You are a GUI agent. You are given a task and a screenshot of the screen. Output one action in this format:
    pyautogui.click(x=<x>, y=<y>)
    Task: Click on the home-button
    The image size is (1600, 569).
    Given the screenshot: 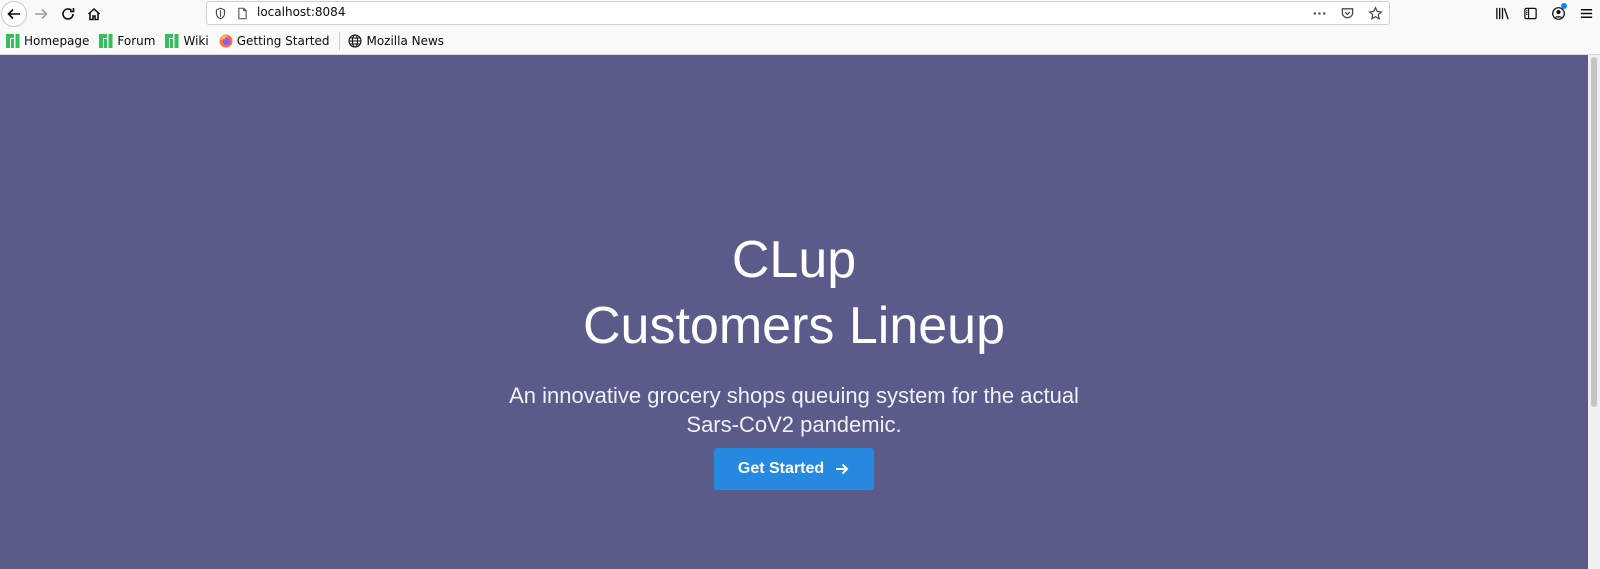 What is the action you would take?
    pyautogui.click(x=94, y=14)
    